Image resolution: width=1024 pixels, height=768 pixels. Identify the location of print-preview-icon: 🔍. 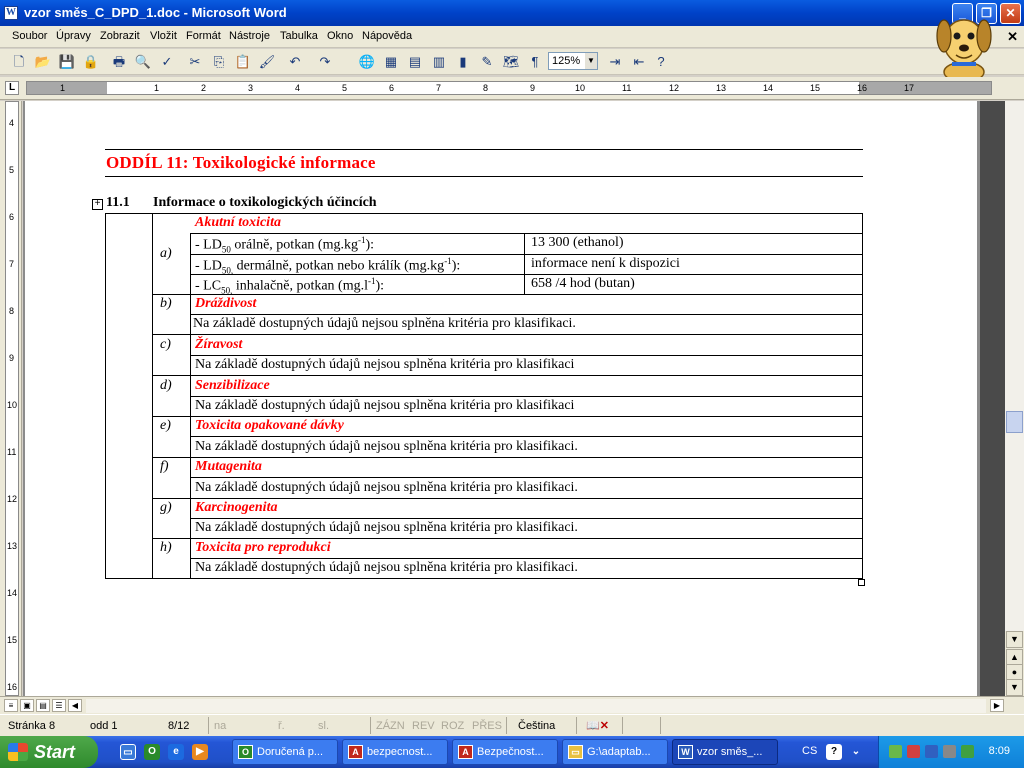
(143, 62).